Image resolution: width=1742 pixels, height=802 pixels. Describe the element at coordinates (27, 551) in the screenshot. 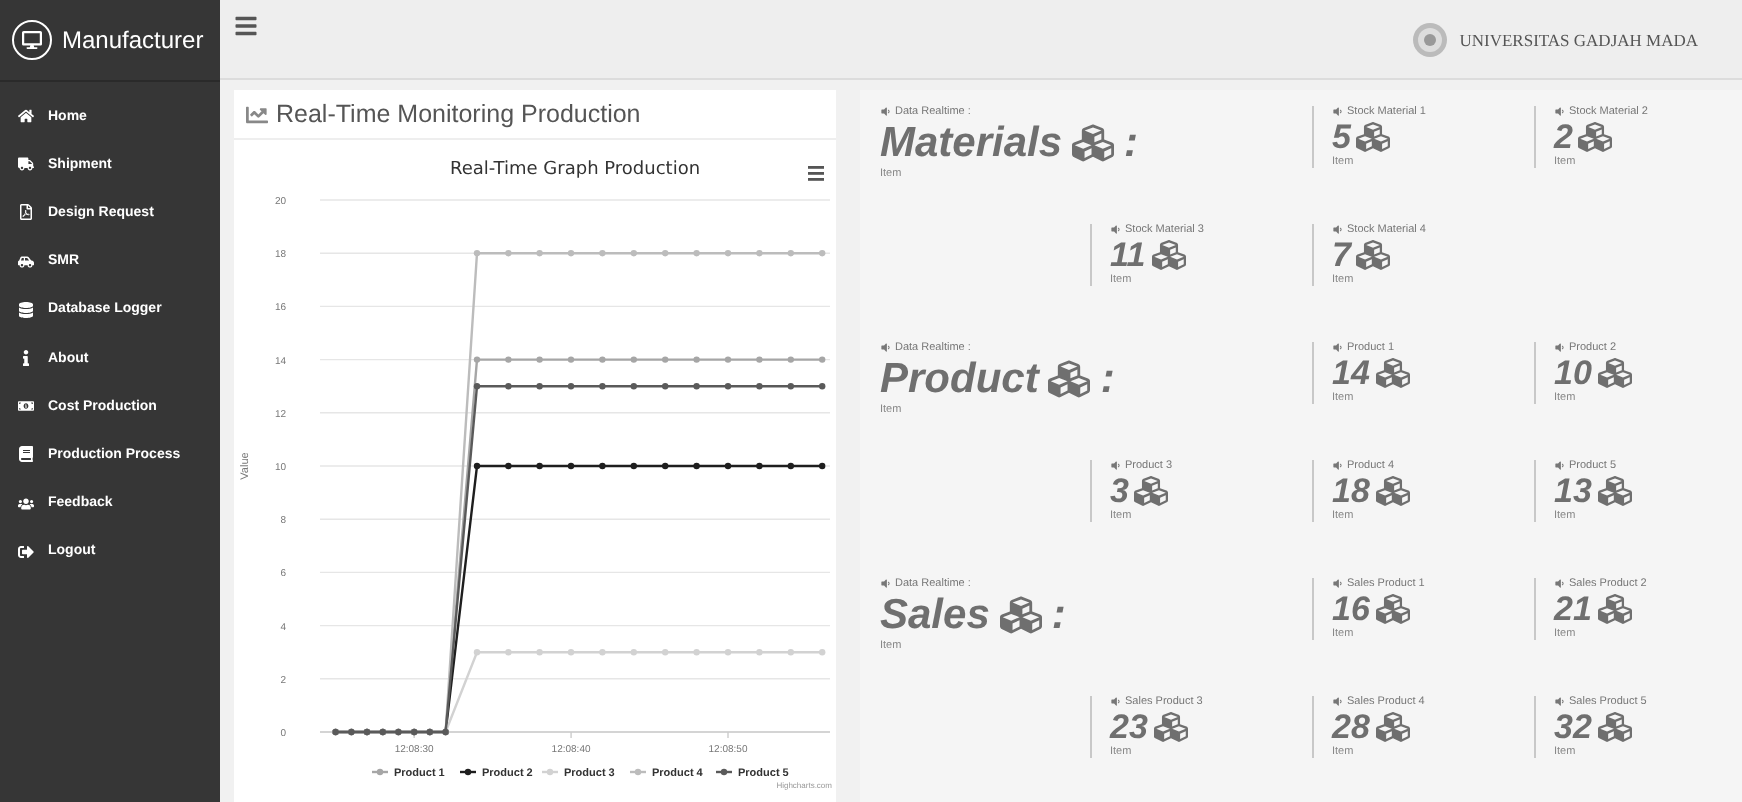

I see `logout-icon` at that location.